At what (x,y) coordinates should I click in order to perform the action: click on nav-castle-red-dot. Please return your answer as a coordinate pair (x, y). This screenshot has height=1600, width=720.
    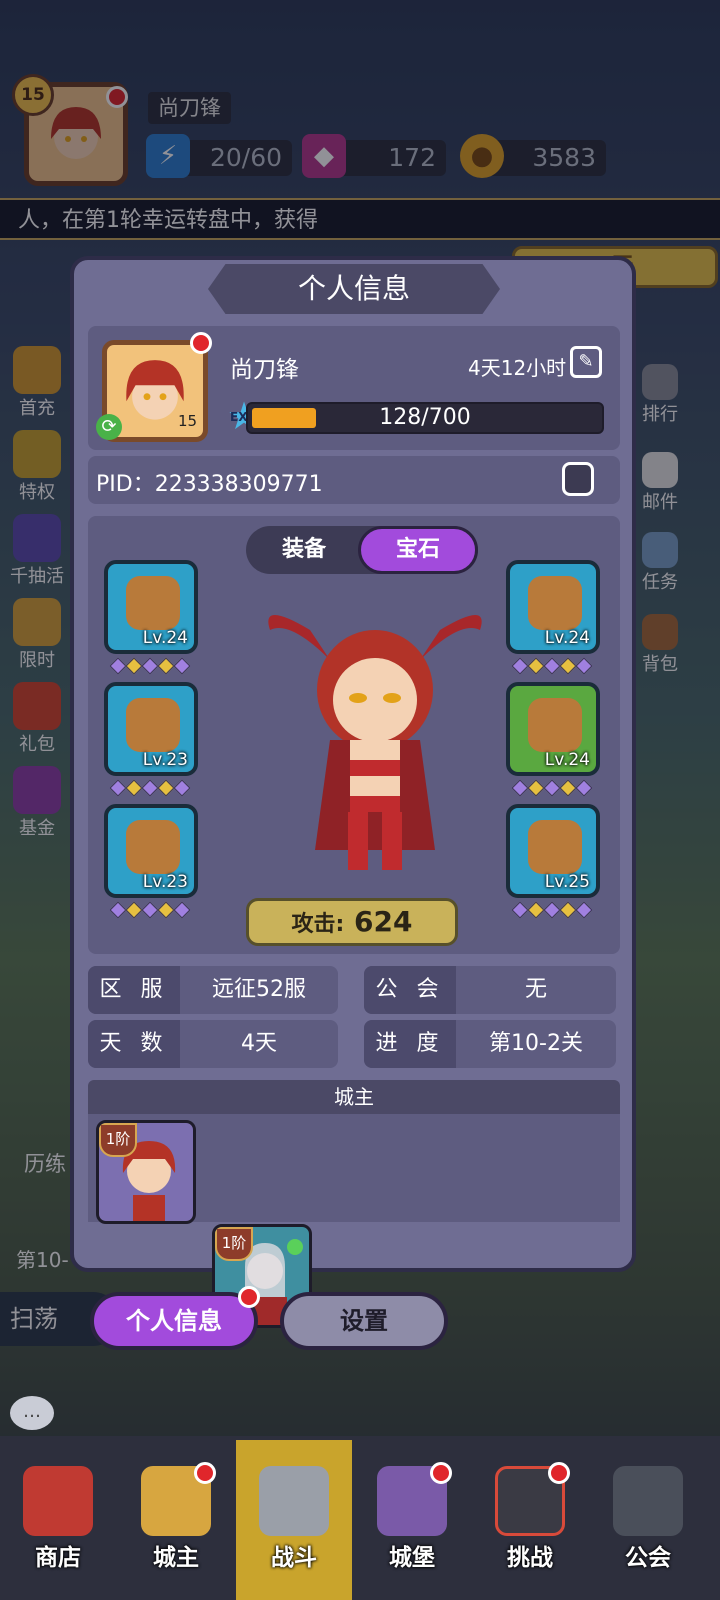
    Looking at the image, I should click on (441, 1473).